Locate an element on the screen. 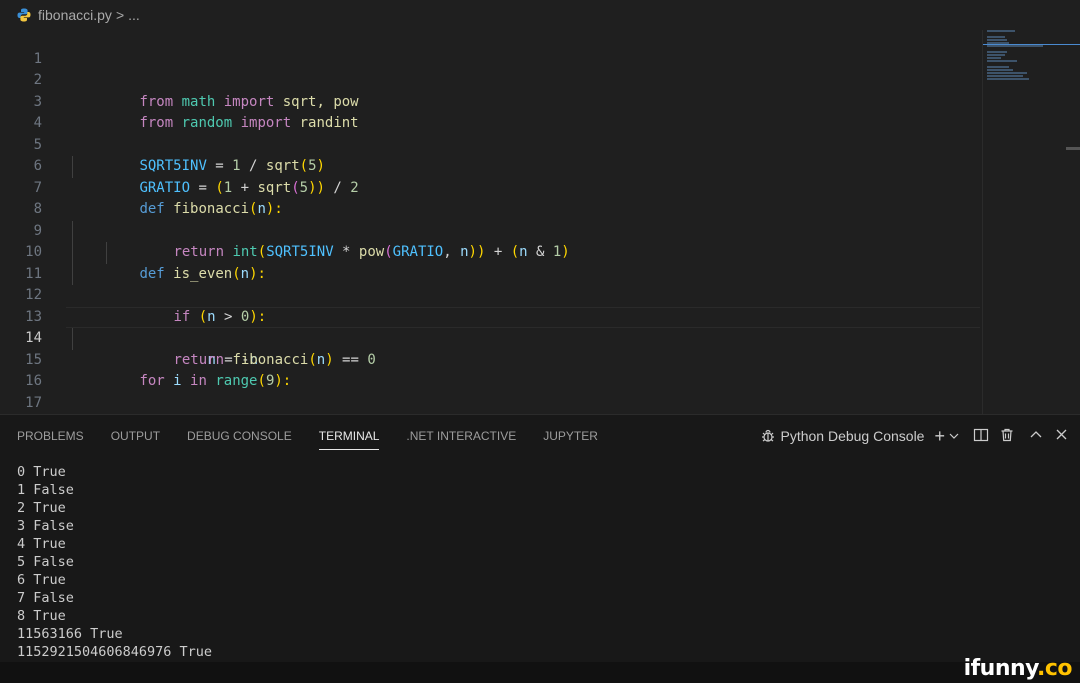 This screenshot has width=1080, height=683. close-icon is located at coordinates (1061, 436).